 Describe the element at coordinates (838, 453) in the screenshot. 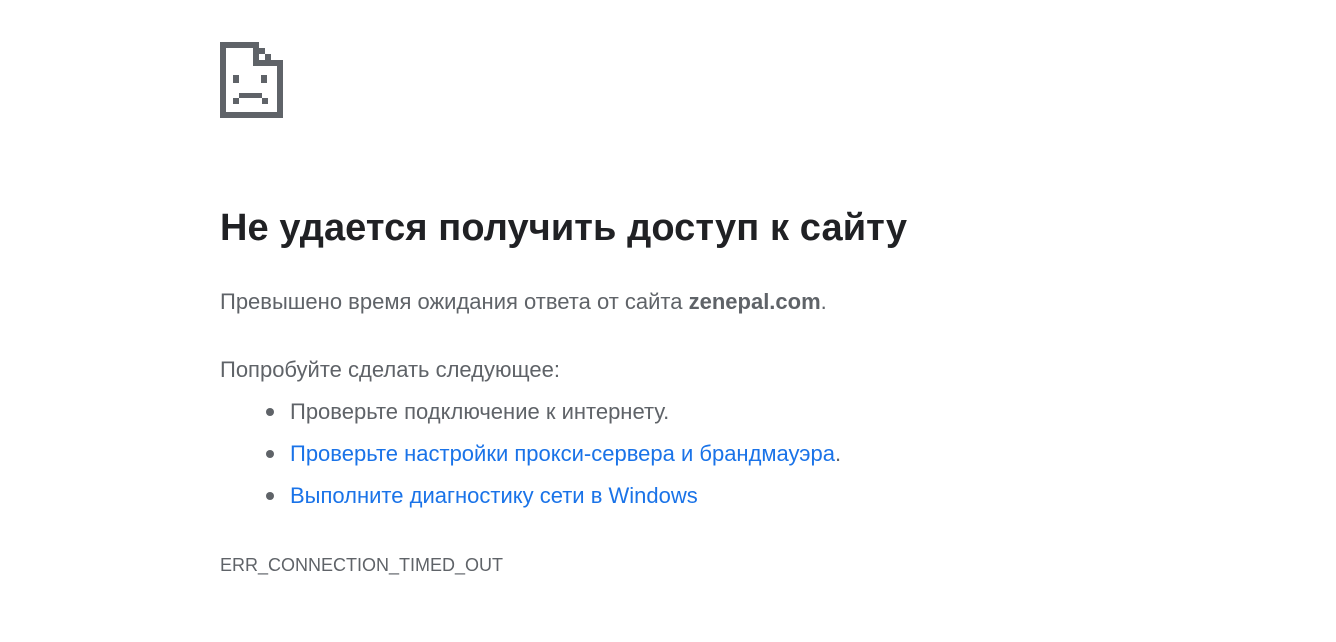

I see `suggestion-suffix: .` at that location.